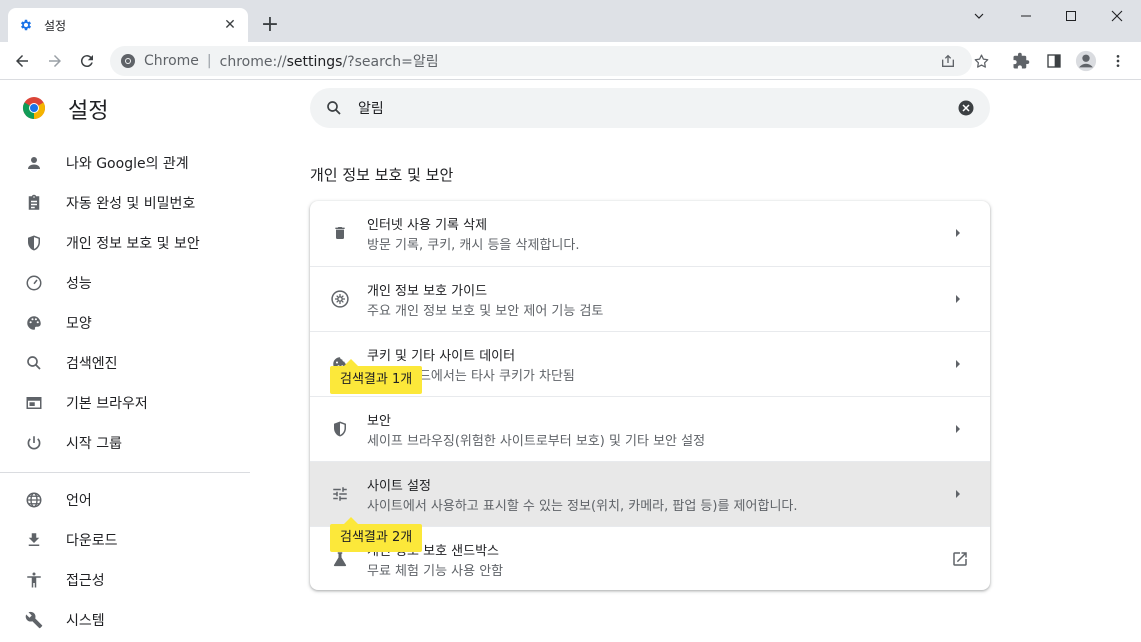 The image size is (1141, 642). What do you see at coordinates (427, 291) in the screenshot?
I see `row-title: 개인 정보 보호 가이드` at bounding box center [427, 291].